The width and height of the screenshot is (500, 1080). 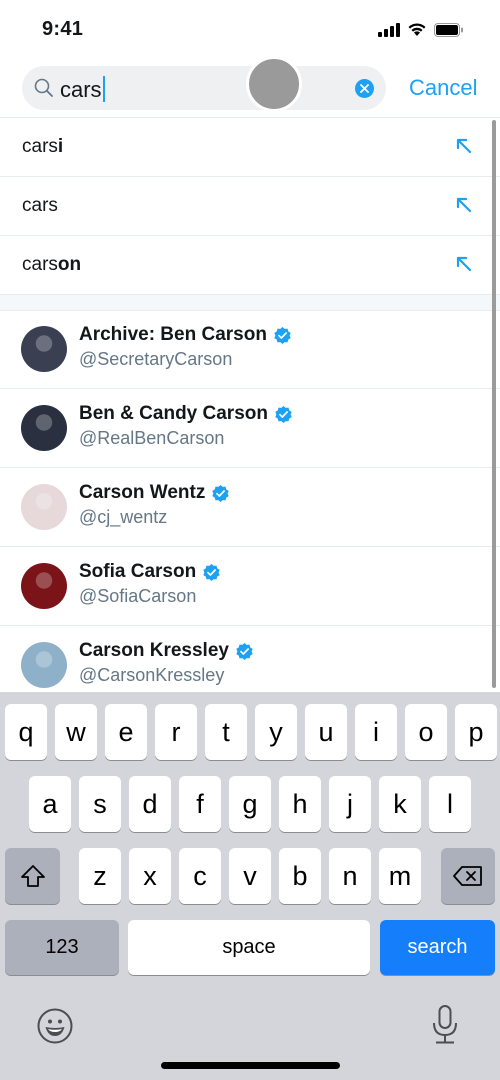 I want to click on scrollbar, so click(x=494, y=404).